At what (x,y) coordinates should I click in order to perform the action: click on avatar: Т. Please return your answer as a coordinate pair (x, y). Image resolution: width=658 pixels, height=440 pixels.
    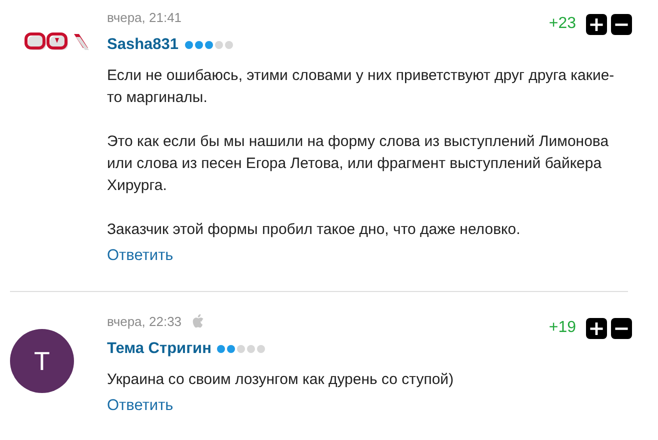
    Looking at the image, I should click on (42, 361).